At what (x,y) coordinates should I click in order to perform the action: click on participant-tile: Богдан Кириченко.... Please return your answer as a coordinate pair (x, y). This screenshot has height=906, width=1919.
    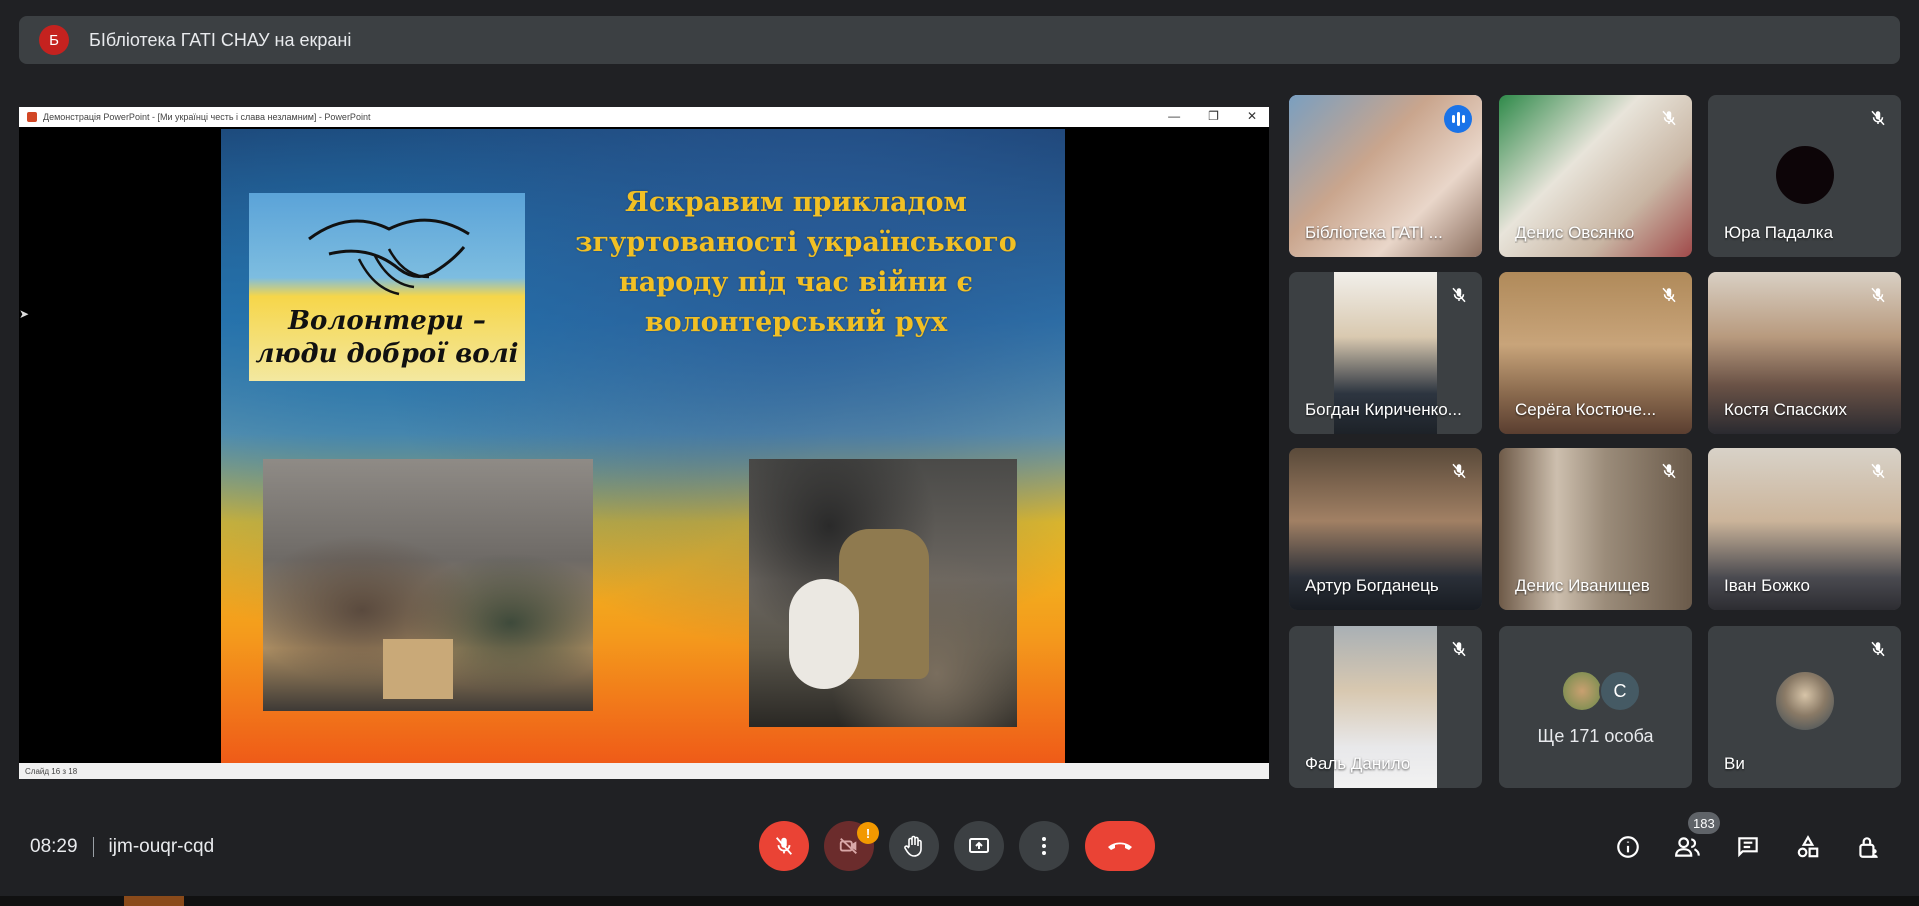
    Looking at the image, I should click on (1385, 353).